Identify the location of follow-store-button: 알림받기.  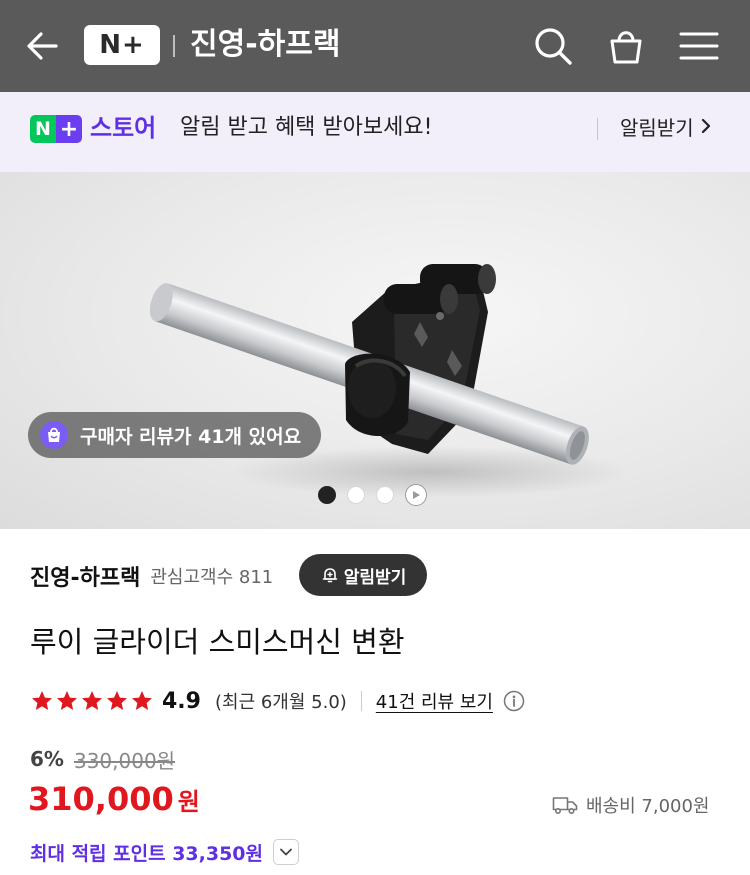
(363, 575).